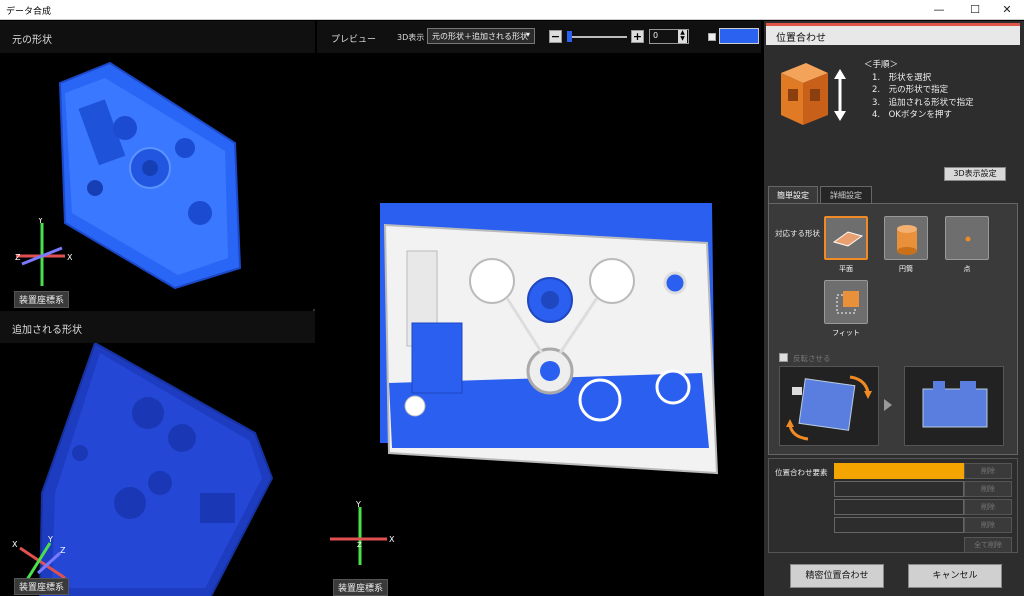 Image resolution: width=1024 pixels, height=596 pixels. I want to click on procedure-title: ＜手順＞, so click(881, 65).